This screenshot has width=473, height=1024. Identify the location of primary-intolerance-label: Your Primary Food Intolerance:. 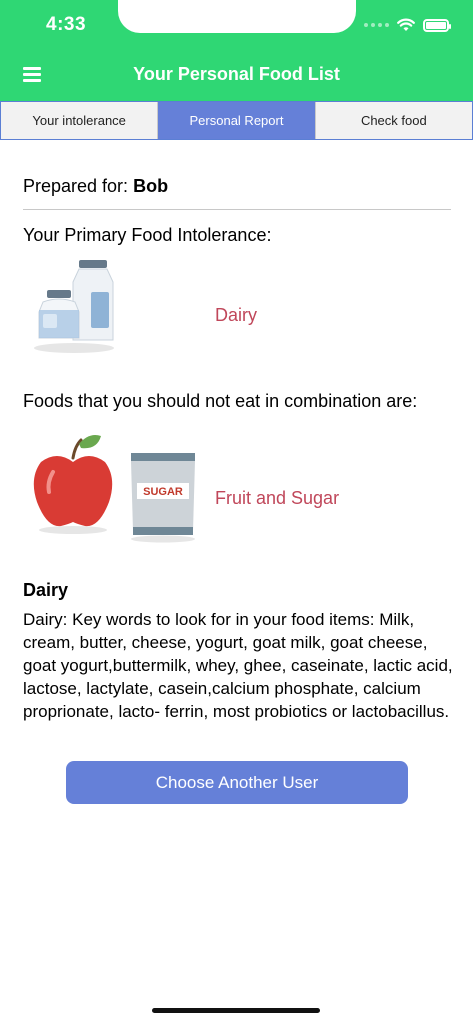
(147, 235).